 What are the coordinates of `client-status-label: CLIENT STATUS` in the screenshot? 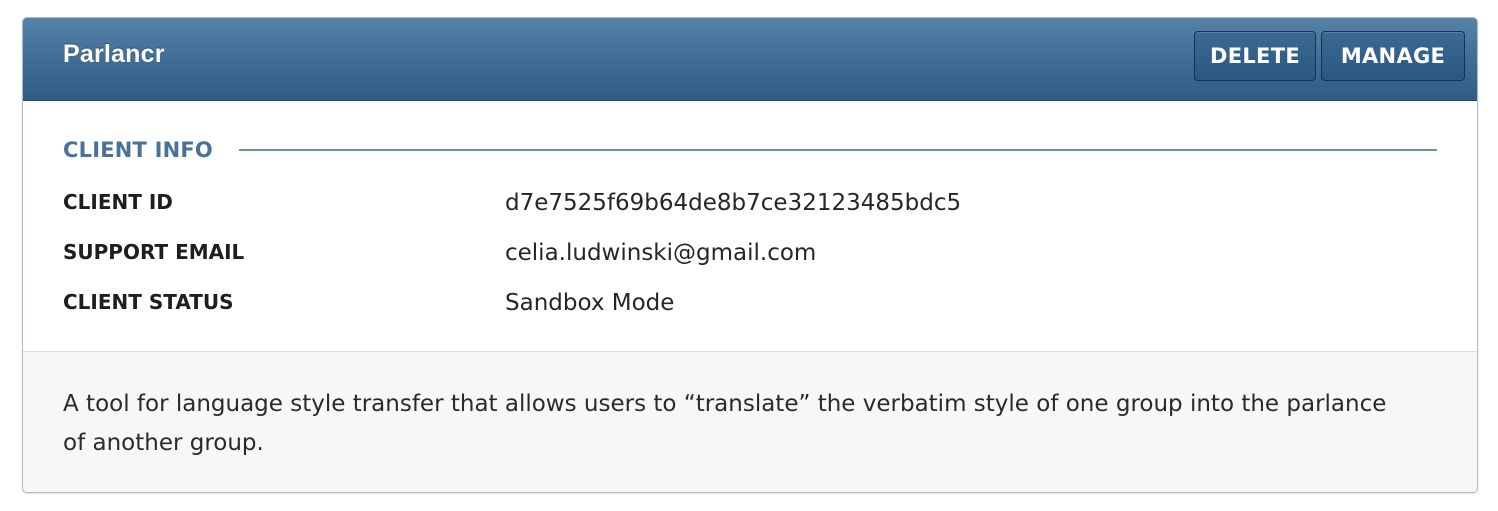 It's located at (148, 302).